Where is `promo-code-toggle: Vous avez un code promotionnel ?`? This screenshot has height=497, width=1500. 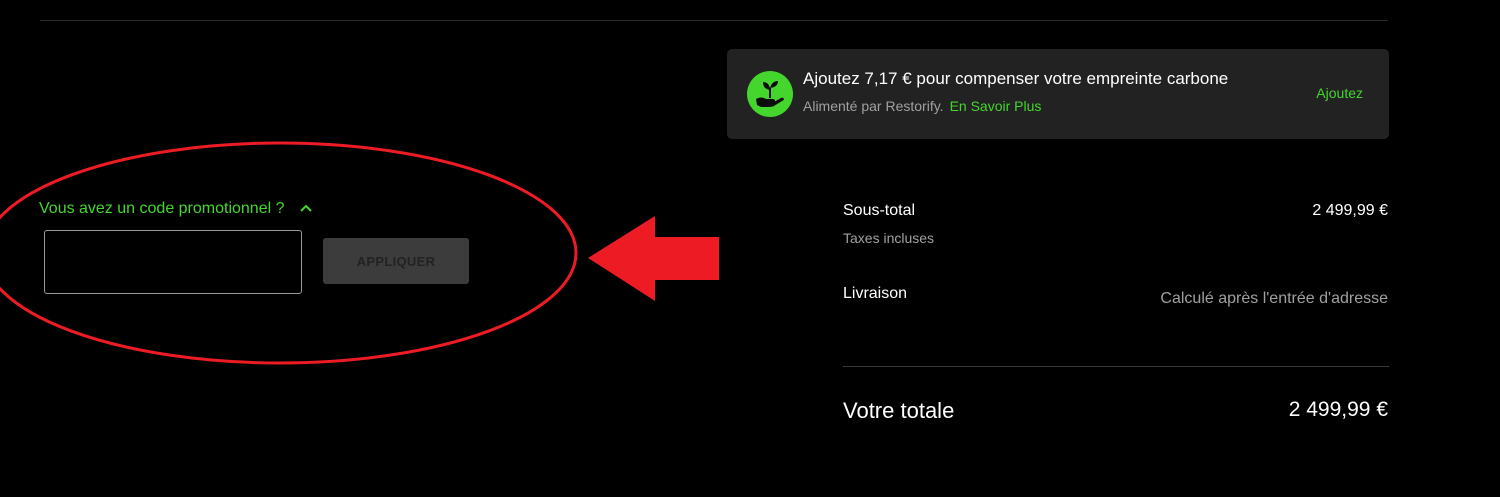 promo-code-toggle: Vous avez un code promotionnel ? is located at coordinates (176, 209).